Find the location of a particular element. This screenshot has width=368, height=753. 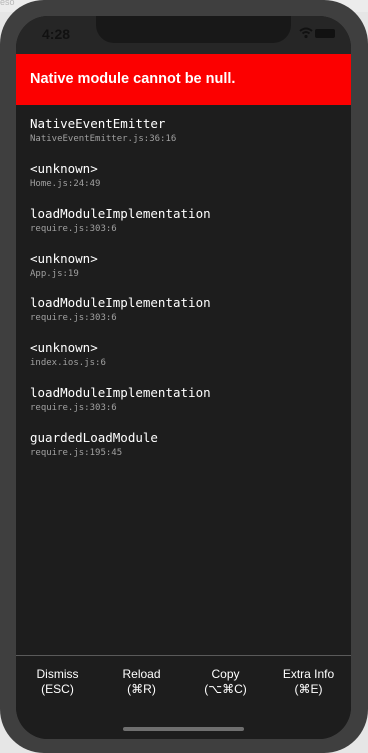

stack-frame: guardedLoadModule require.js:195:45 is located at coordinates (94, 445).